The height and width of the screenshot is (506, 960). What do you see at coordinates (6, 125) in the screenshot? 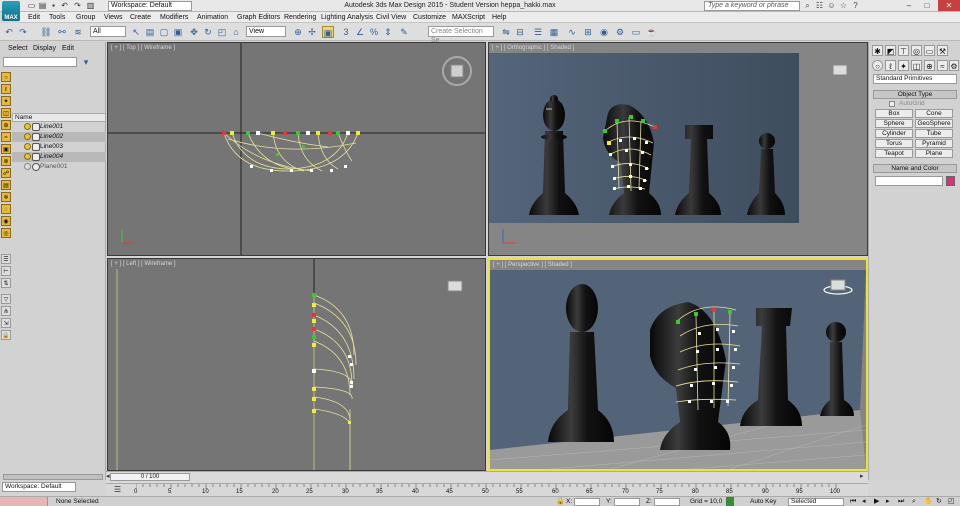
I see `display-helpers-icon: ⊕` at bounding box center [6, 125].